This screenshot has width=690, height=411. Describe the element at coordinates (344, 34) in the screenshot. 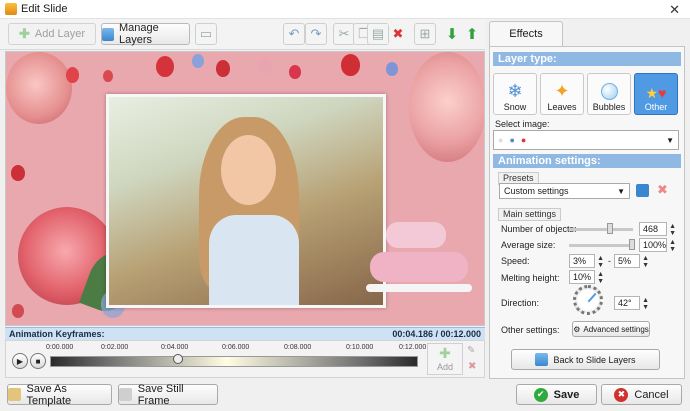

I see `cut-icon: ✂` at that location.